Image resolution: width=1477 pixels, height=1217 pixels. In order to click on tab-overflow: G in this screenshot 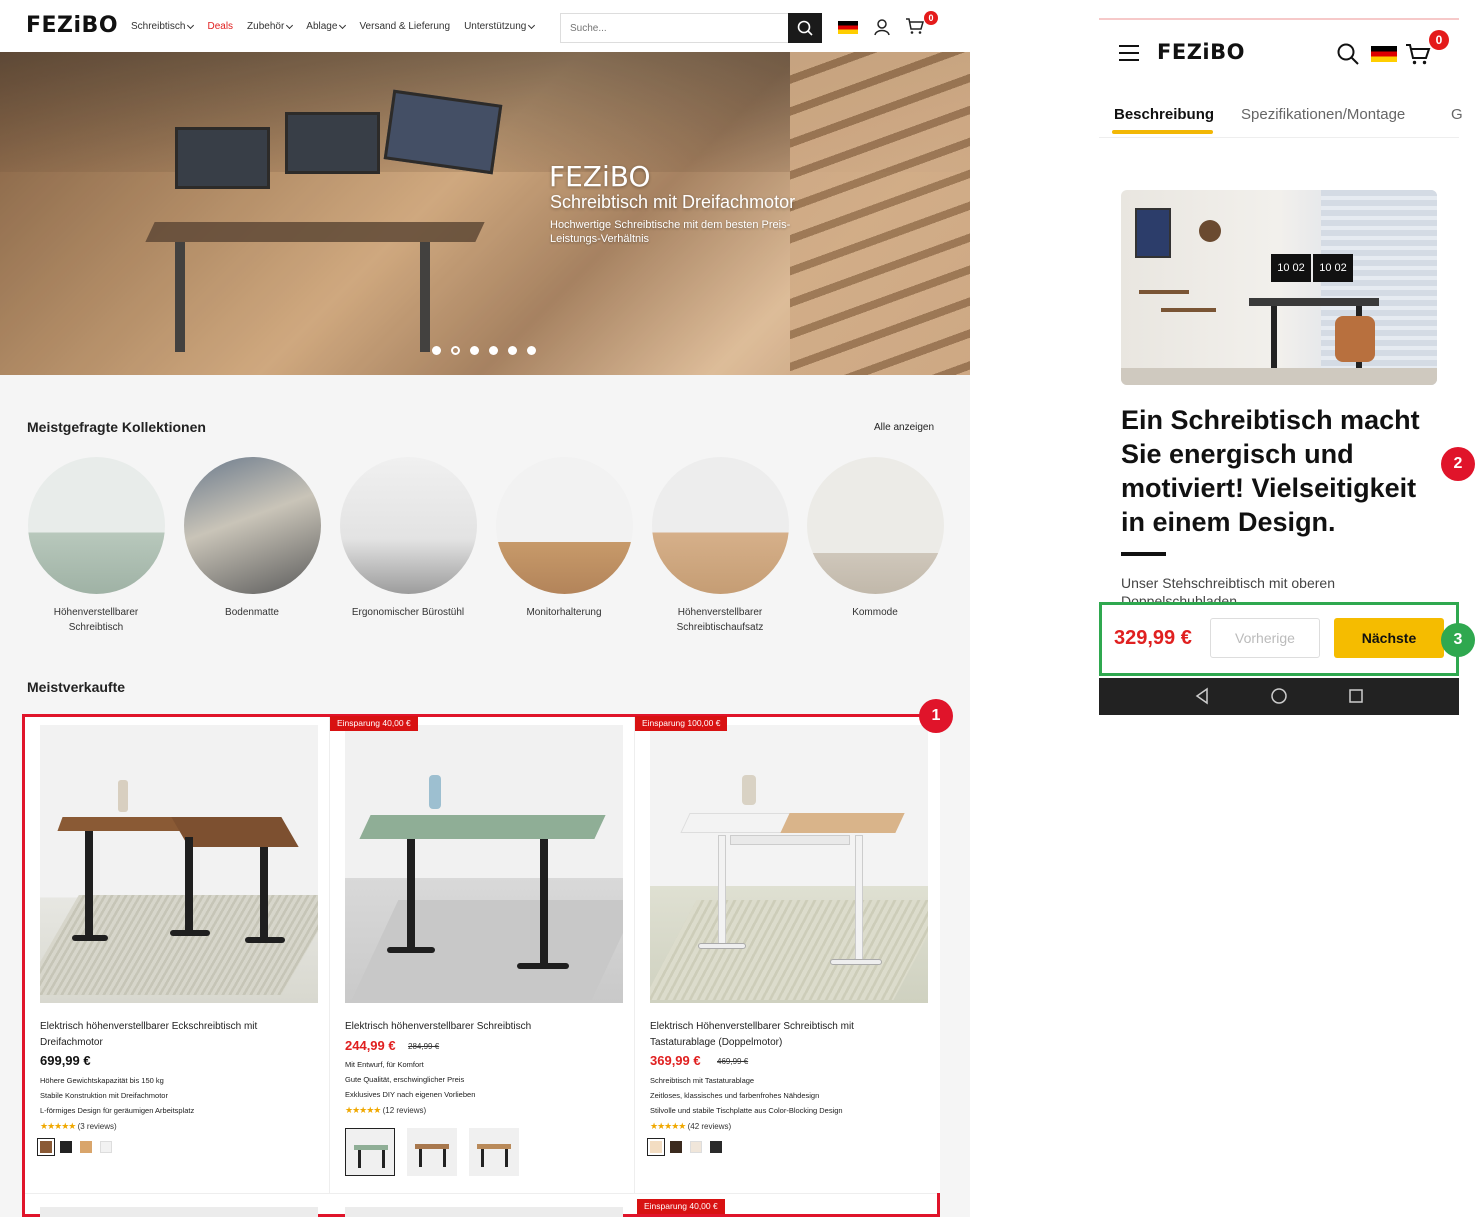, I will do `click(1457, 114)`.